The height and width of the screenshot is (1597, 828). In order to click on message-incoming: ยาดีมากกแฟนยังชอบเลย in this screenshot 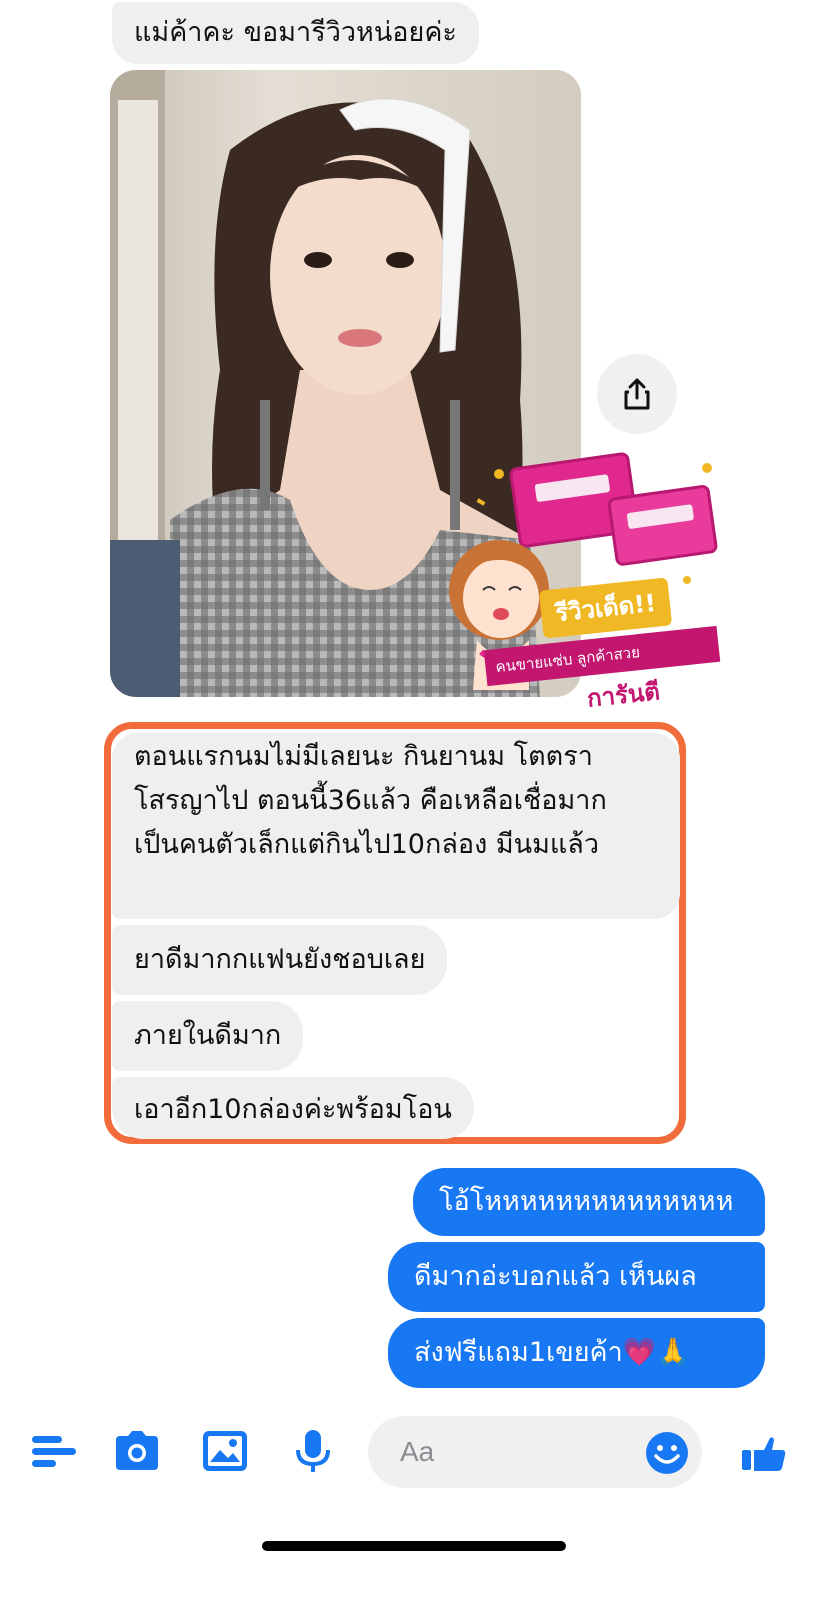, I will do `click(280, 960)`.